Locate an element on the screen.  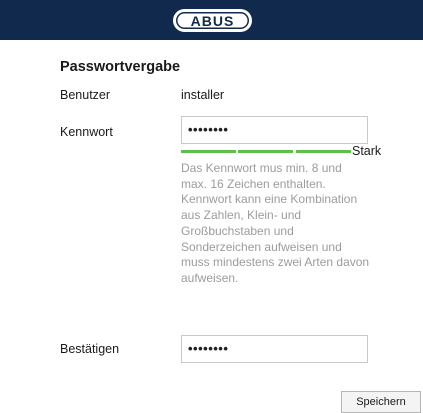
abus-logo-graphic: ABUS is located at coordinates (212, 20).